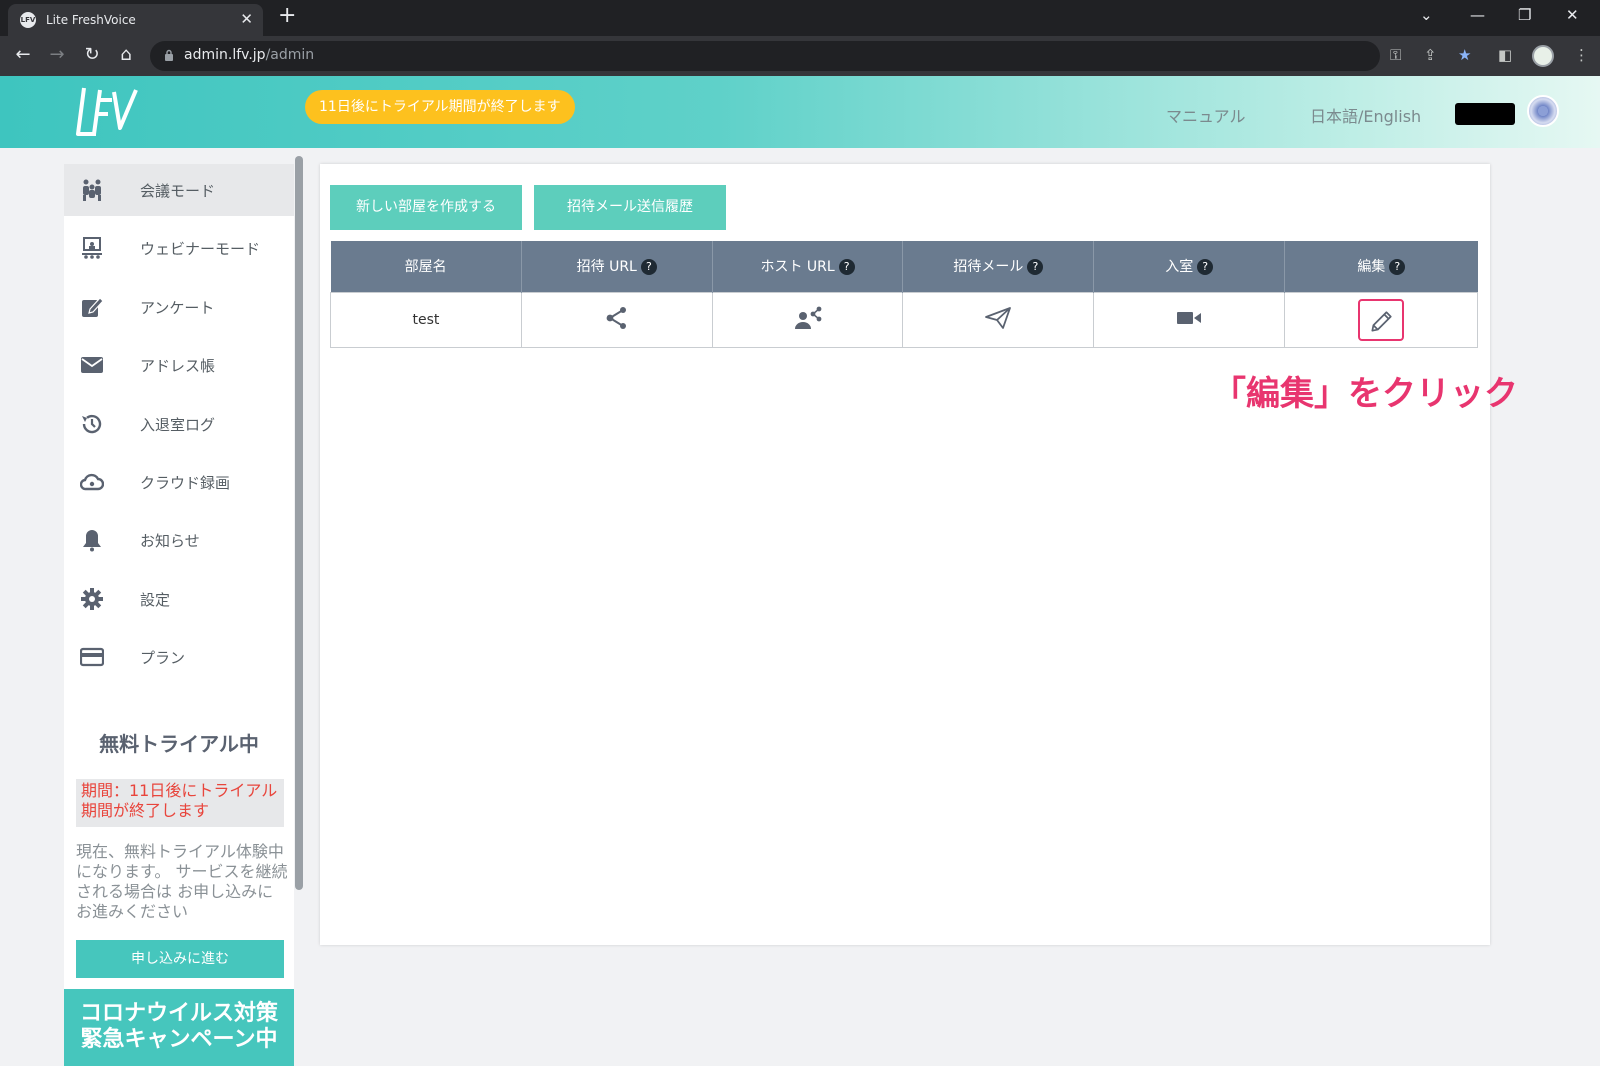 The width and height of the screenshot is (1600, 1066). I want to click on share-icon: ⇪, so click(1430, 55).